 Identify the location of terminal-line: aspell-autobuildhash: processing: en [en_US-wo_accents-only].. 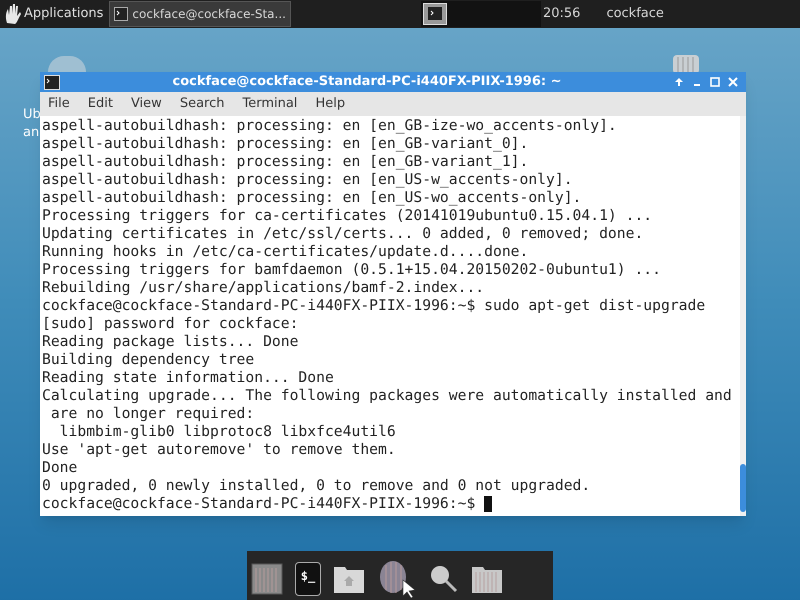
(312, 198).